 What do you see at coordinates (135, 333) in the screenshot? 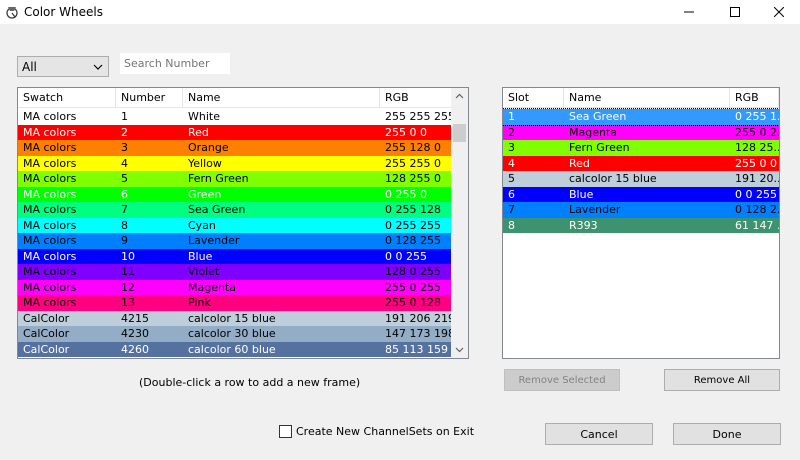
I see `cell-number: 4230` at bounding box center [135, 333].